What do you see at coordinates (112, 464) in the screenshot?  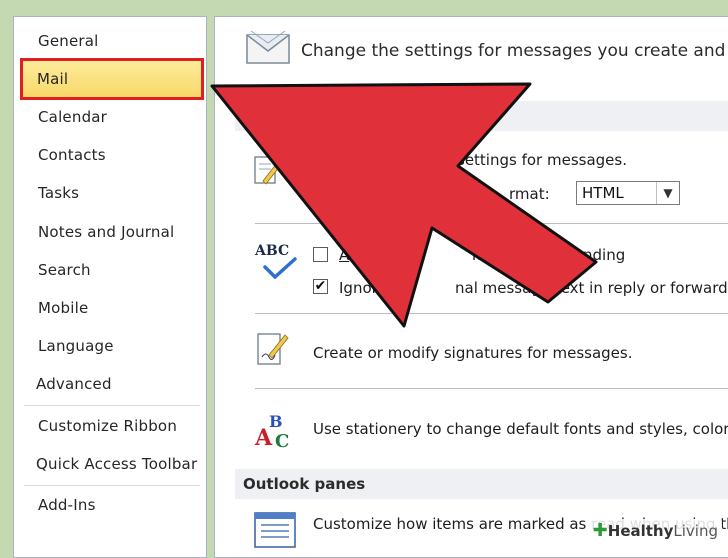 I see `sidebar-item-quick-access-toolbar: Quick Access Toolbar` at bounding box center [112, 464].